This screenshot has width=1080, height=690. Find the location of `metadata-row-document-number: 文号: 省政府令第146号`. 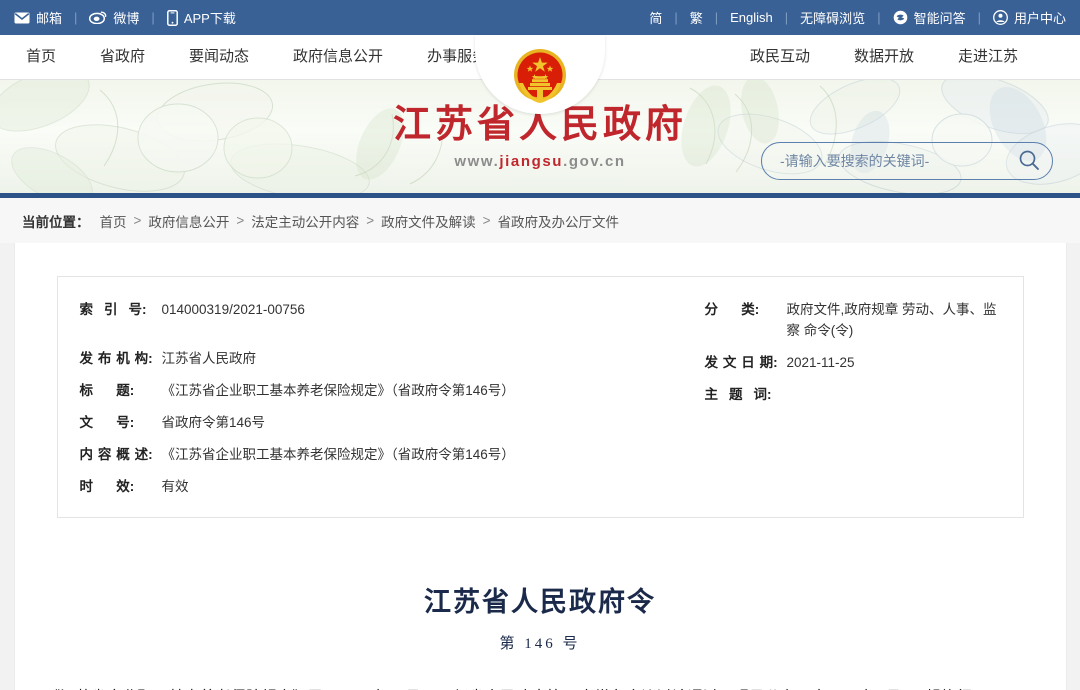

metadata-row-document-number: 文号: 省政府令第146号 is located at coordinates (392, 422).